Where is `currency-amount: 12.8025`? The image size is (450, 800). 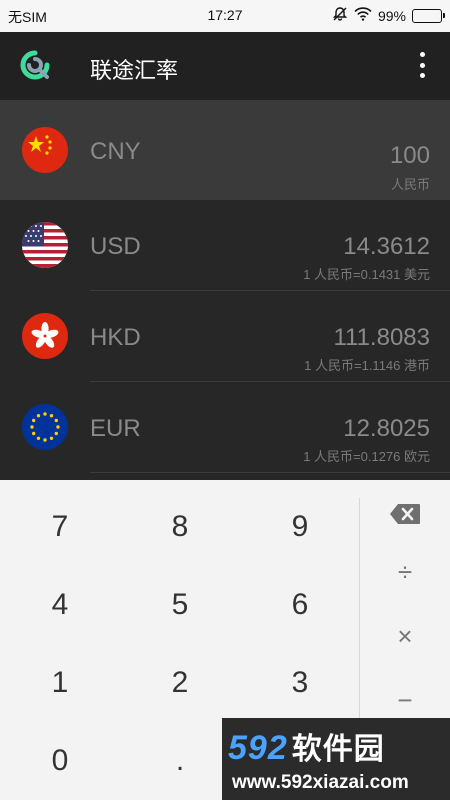
currency-amount: 12.8025 is located at coordinates (386, 428).